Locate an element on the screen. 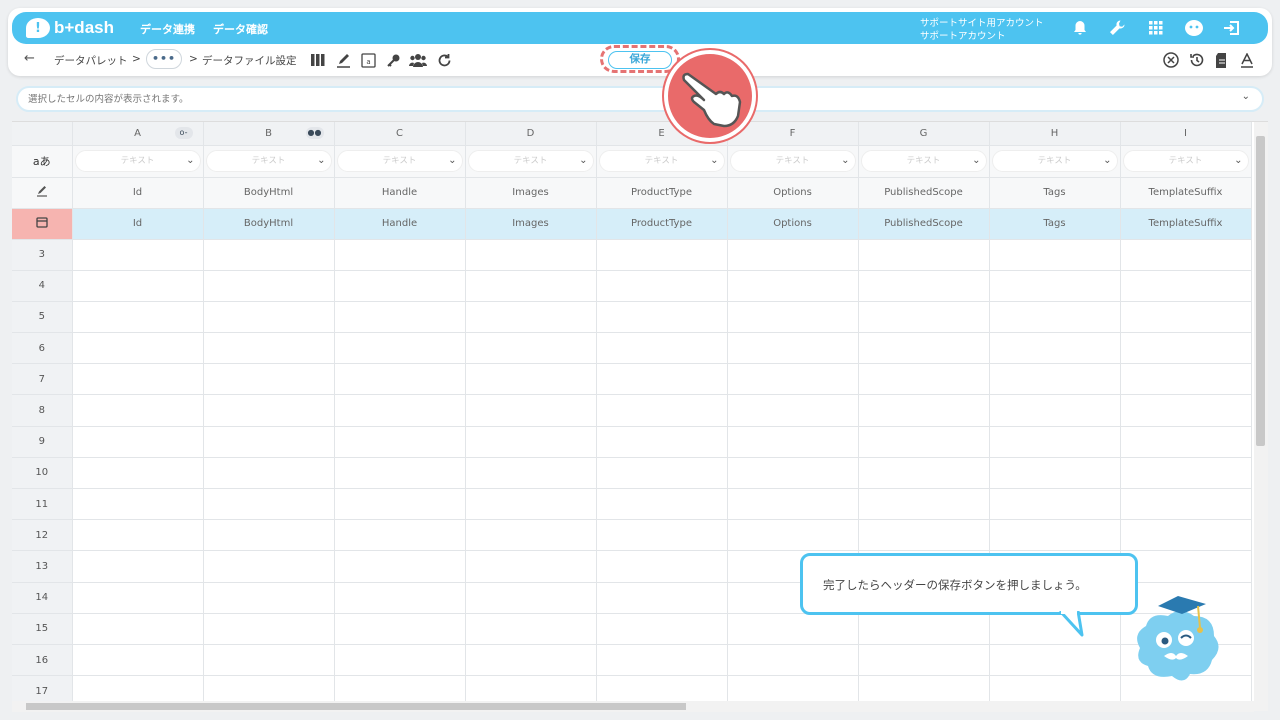 The height and width of the screenshot is (720, 1280). row-number: 13 is located at coordinates (42, 566).